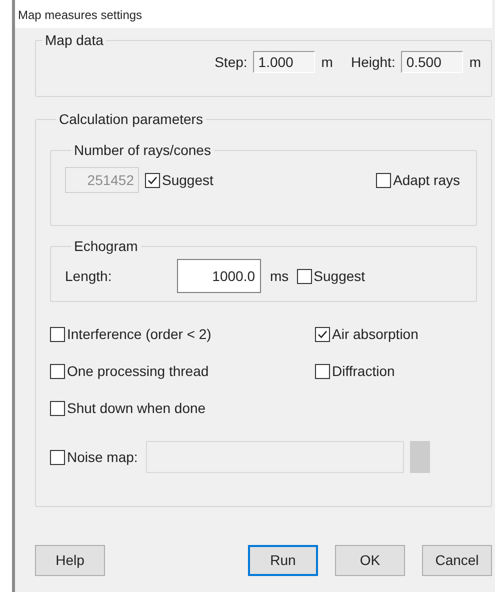  What do you see at coordinates (457, 560) in the screenshot?
I see `dialog-button: Cancel` at bounding box center [457, 560].